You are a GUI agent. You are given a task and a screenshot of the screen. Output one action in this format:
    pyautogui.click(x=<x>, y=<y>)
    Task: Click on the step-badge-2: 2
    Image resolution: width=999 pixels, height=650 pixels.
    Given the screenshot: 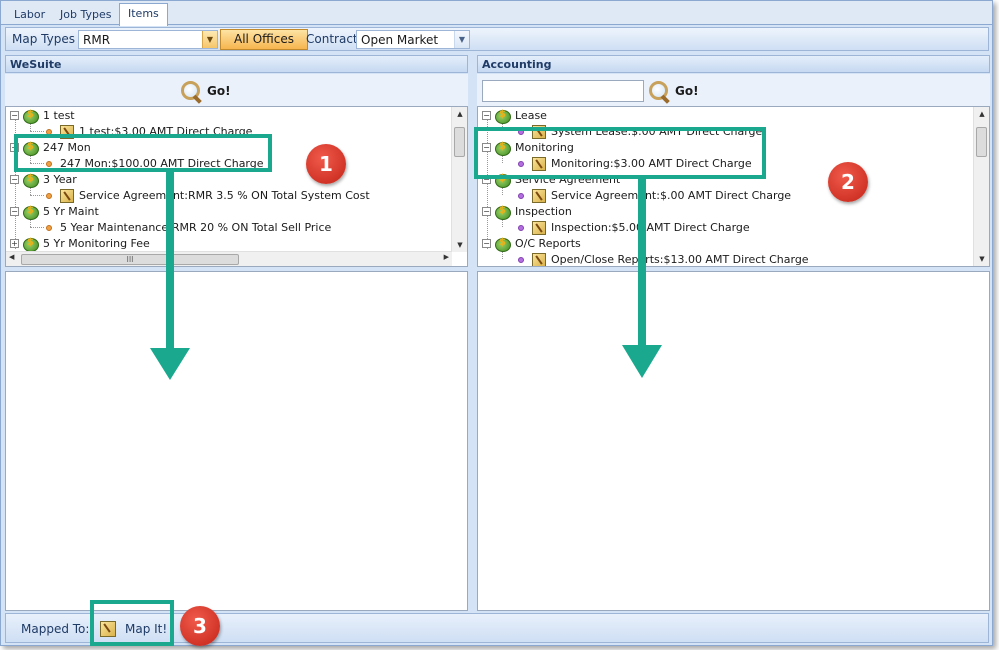 What is the action you would take?
    pyautogui.click(x=848, y=182)
    